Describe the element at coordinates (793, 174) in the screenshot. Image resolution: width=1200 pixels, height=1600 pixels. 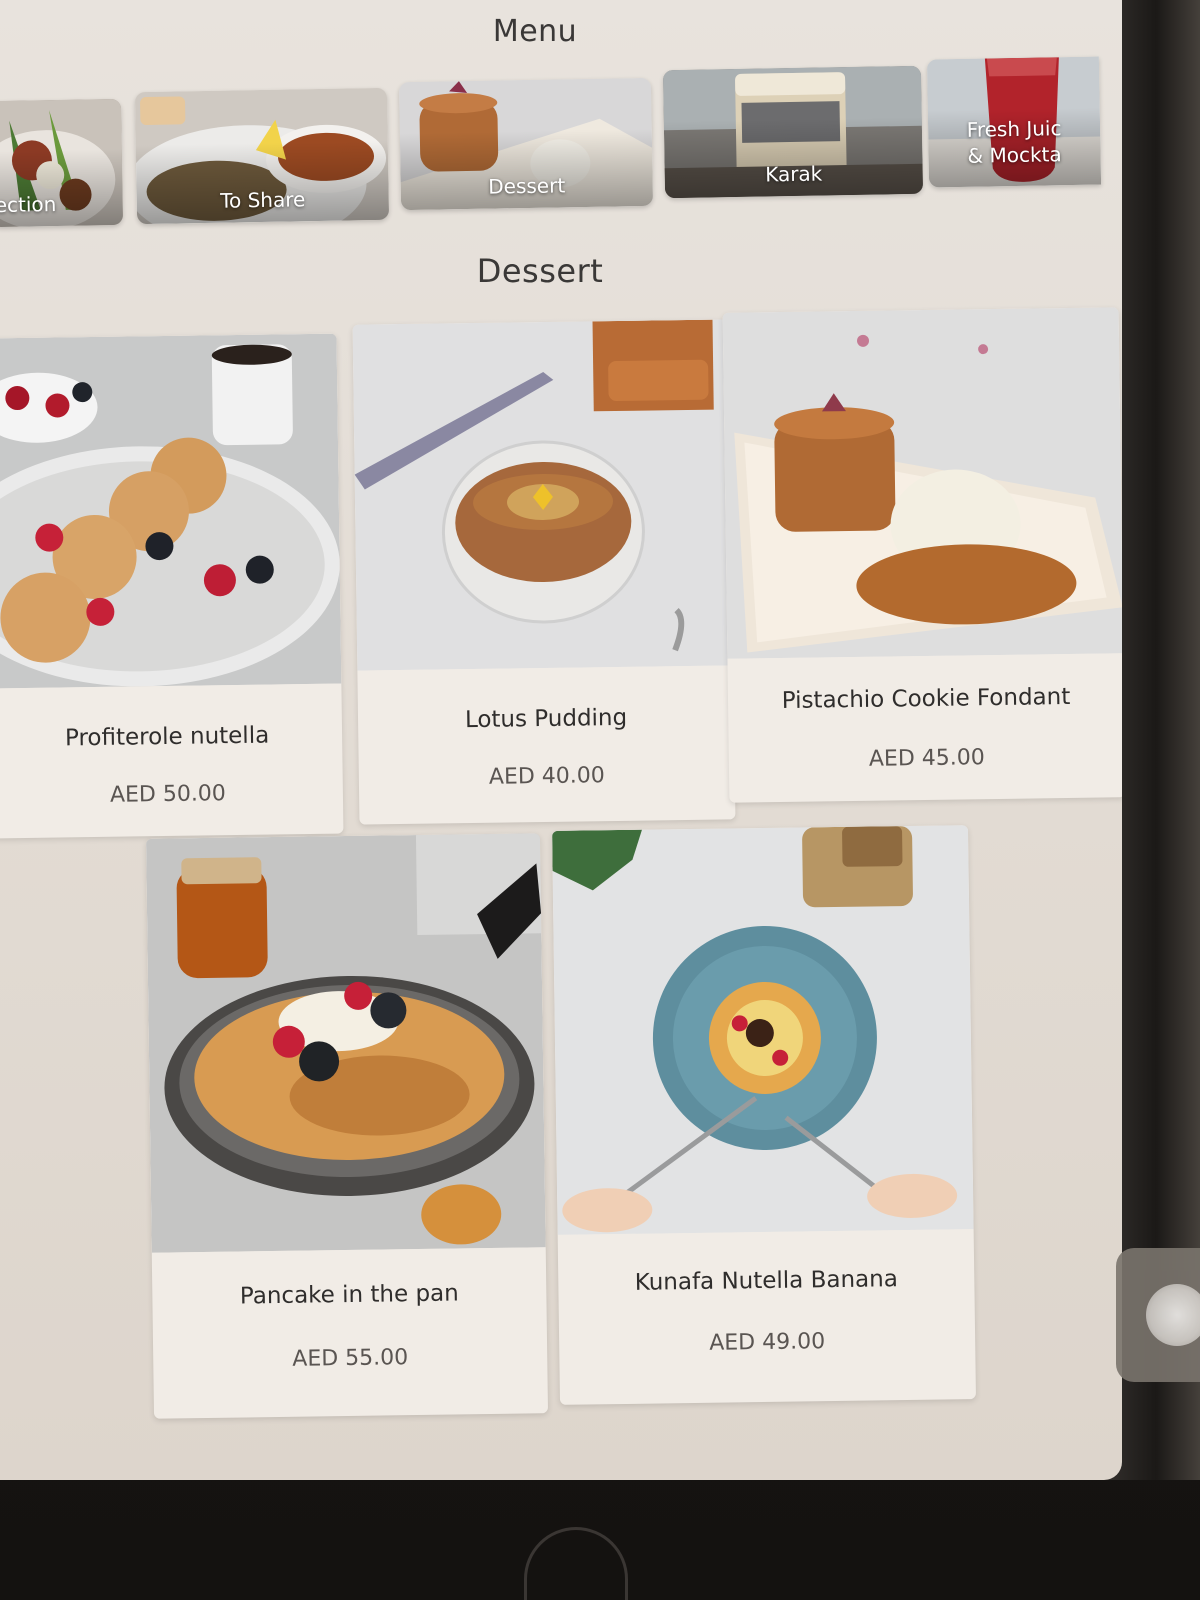
I see `category-label: Karak` at that location.